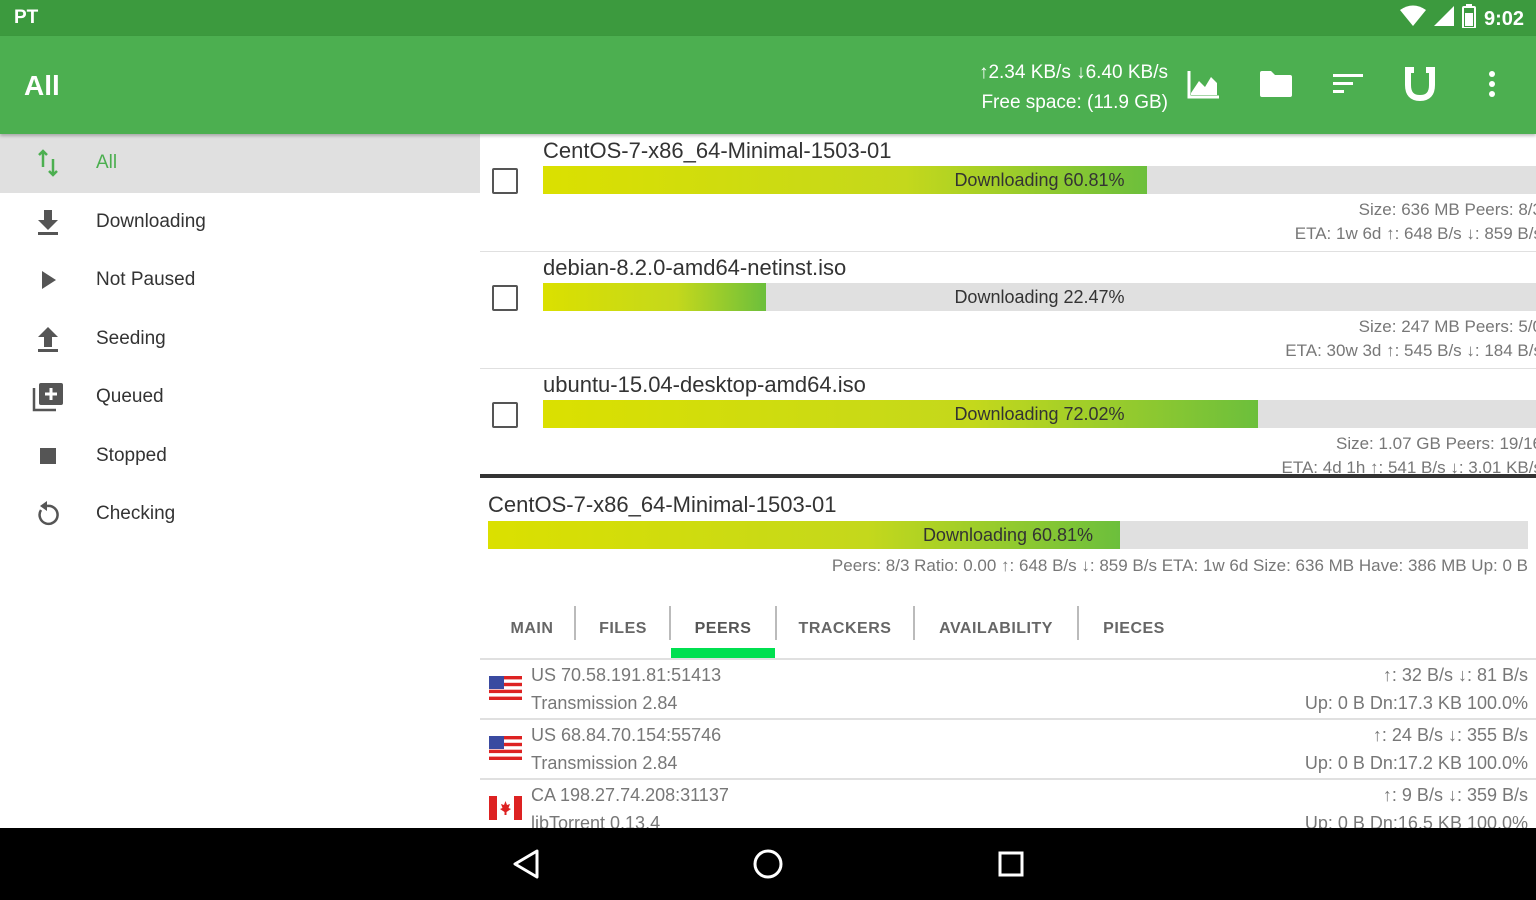 The width and height of the screenshot is (1536, 900). What do you see at coordinates (996, 629) in the screenshot?
I see `tab-availability: AVAILABILITY` at bounding box center [996, 629].